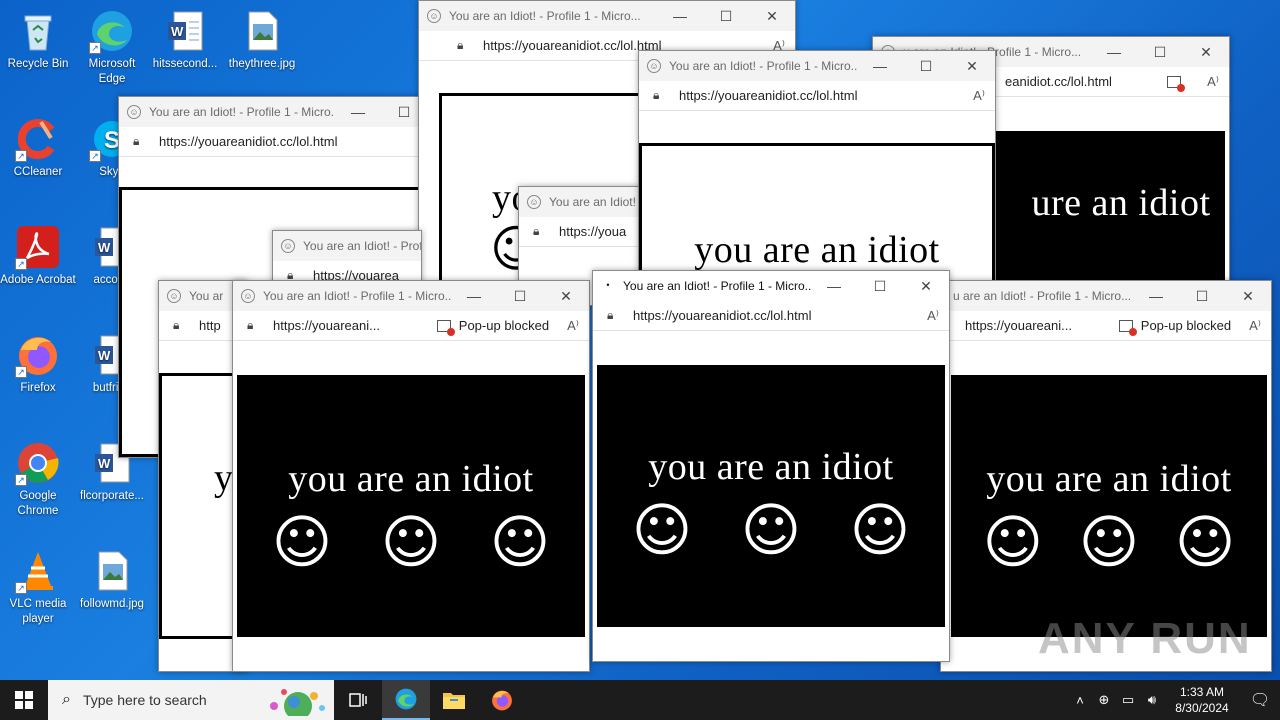 The height and width of the screenshot is (720, 1280). I want to click on firefox-icon, so click(502, 700).